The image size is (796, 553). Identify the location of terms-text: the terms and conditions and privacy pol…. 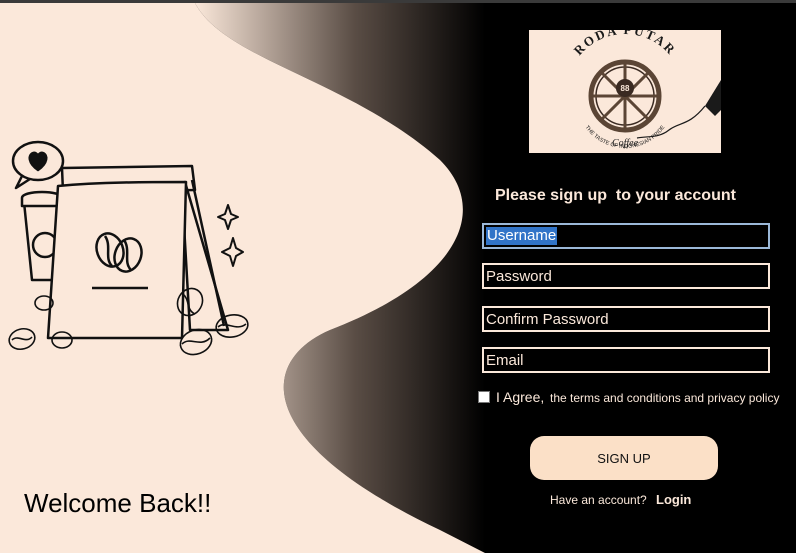
(665, 398).